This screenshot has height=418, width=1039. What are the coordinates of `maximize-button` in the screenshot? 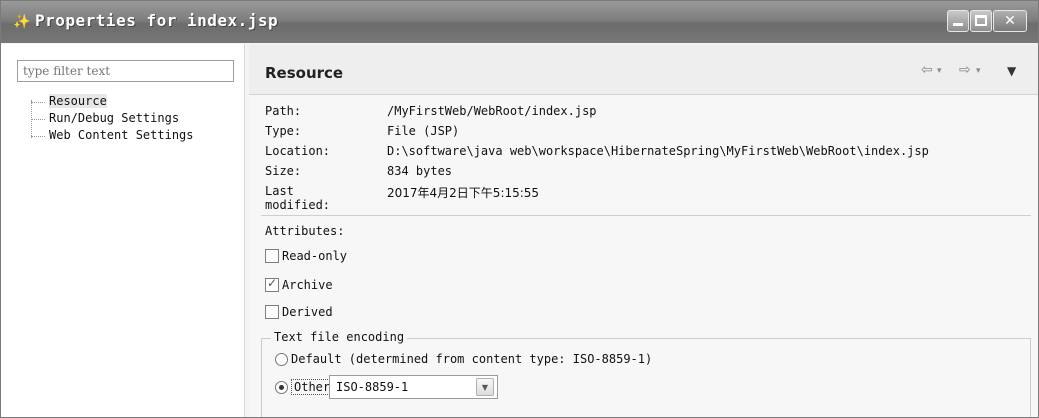 It's located at (981, 21).